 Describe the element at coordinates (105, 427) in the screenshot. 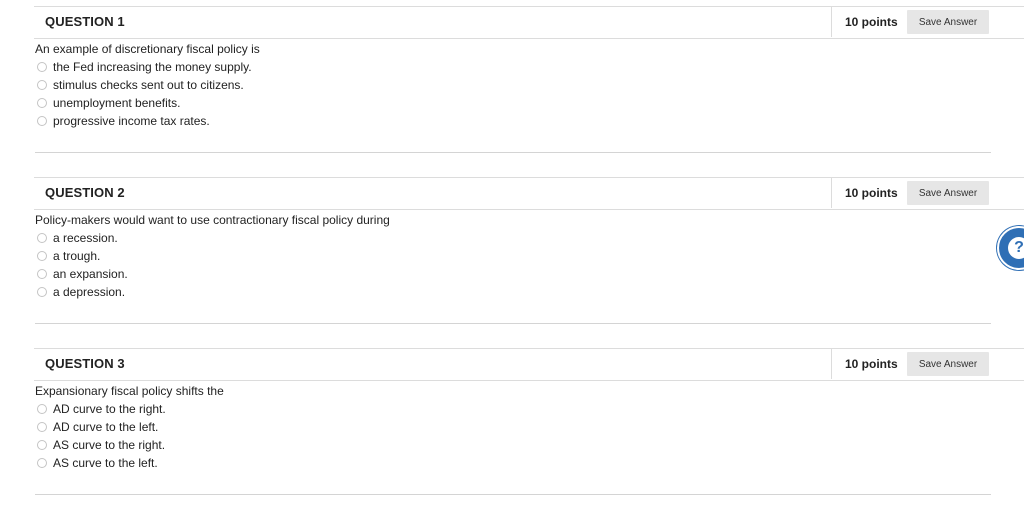

I see `answer-label: AD curve to the left.` at that location.